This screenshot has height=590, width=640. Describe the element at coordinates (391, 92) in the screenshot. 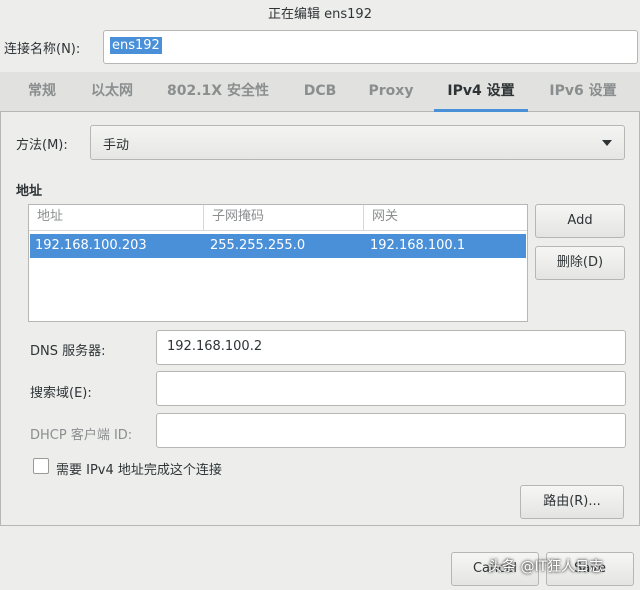

I see `tab-proxy: Proxy` at that location.